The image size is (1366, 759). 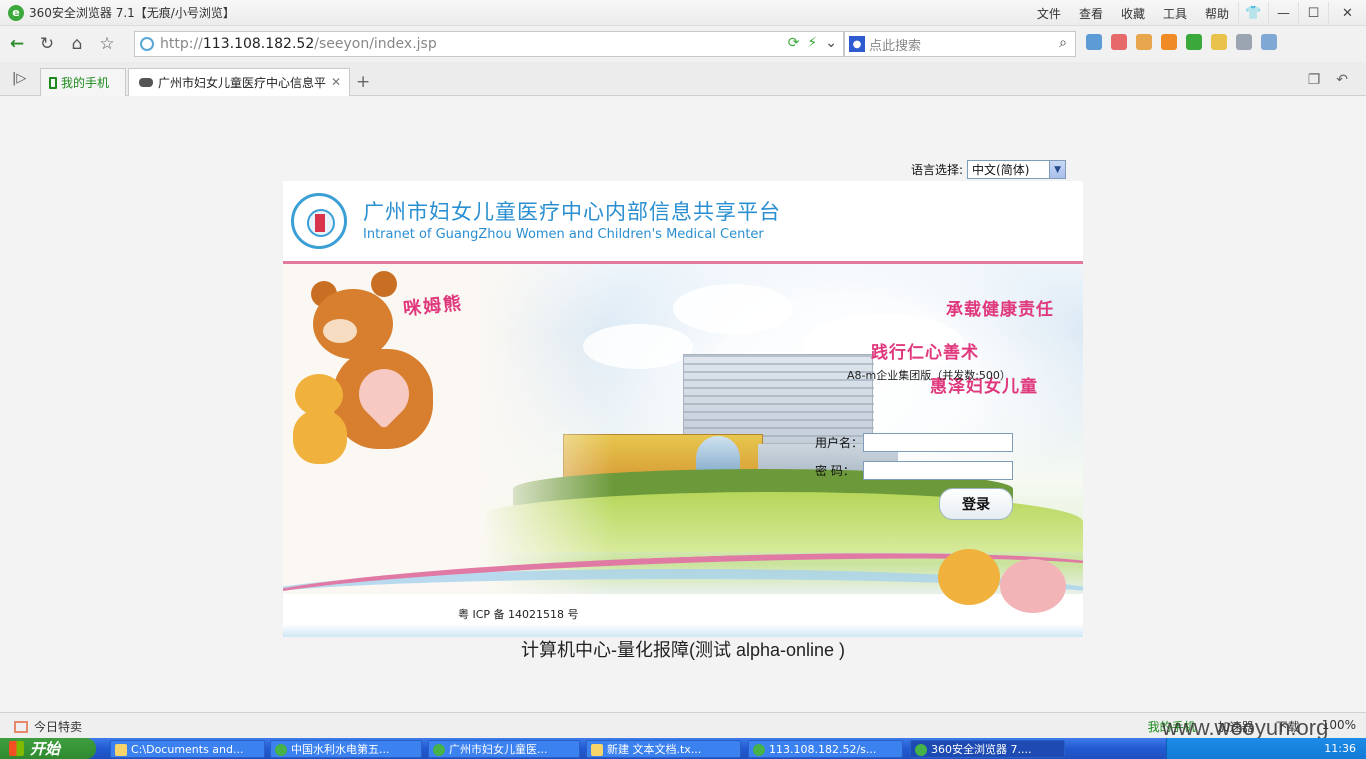 I want to click on phone-icon, so click(x=53, y=82).